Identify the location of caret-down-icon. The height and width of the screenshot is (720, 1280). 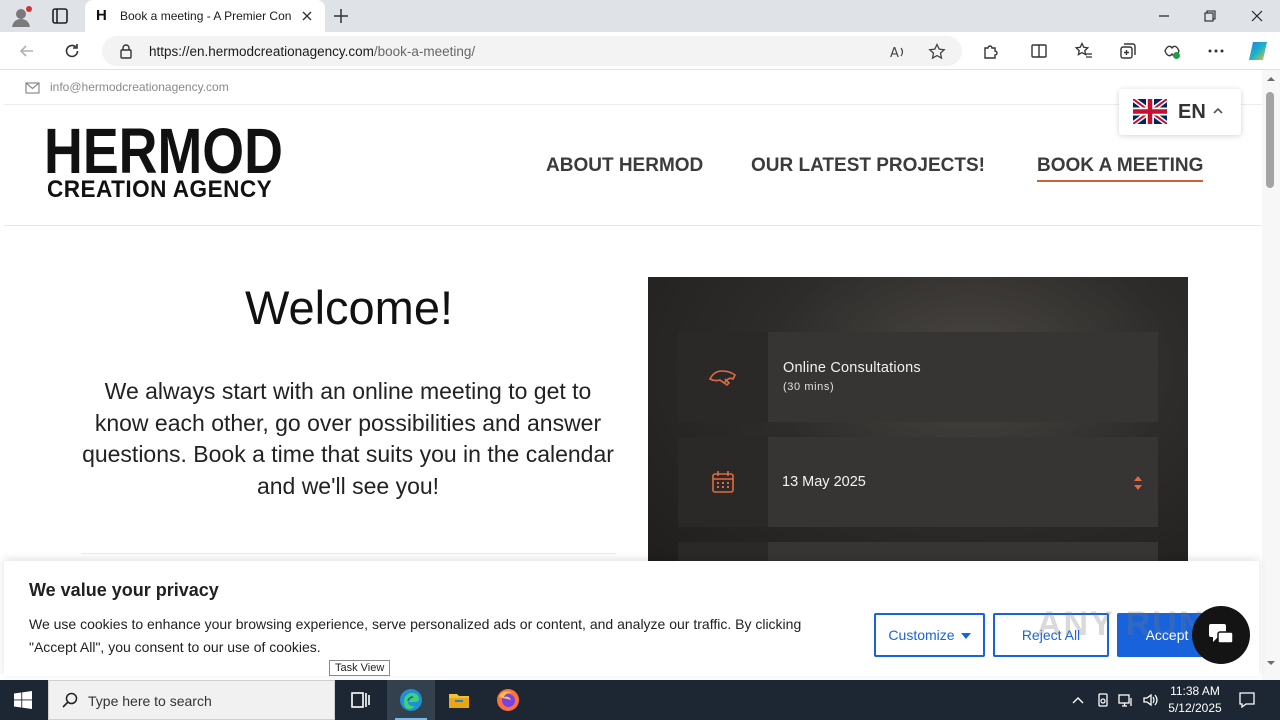
(965, 636).